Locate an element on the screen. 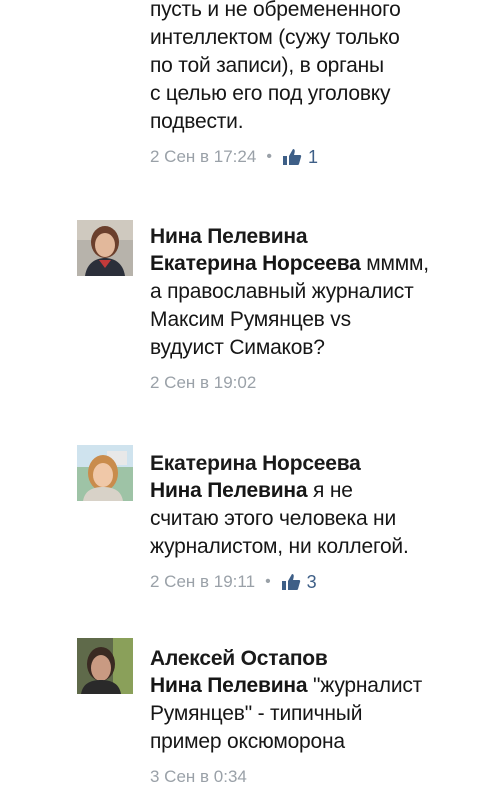 This screenshot has width=501, height=807. like-count: 3 is located at coordinates (311, 582).